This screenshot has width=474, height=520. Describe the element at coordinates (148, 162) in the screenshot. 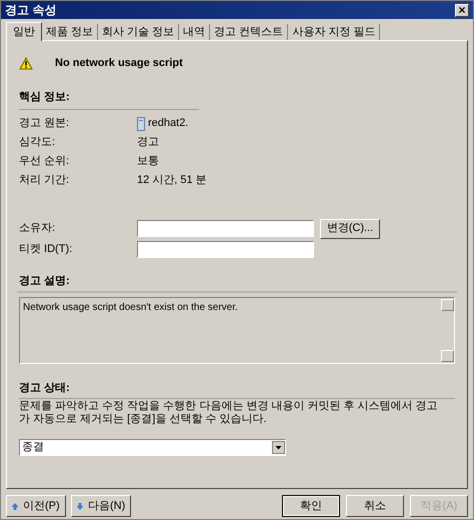

I see `field-value: 보통` at that location.